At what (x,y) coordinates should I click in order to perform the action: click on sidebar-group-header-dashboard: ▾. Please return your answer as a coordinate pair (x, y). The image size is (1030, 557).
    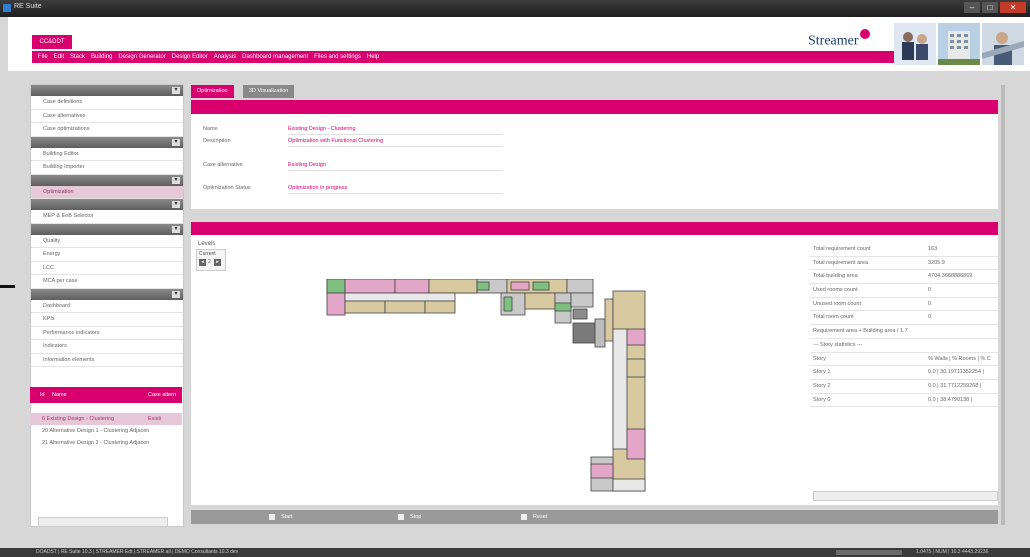
    Looking at the image, I should click on (107, 294).